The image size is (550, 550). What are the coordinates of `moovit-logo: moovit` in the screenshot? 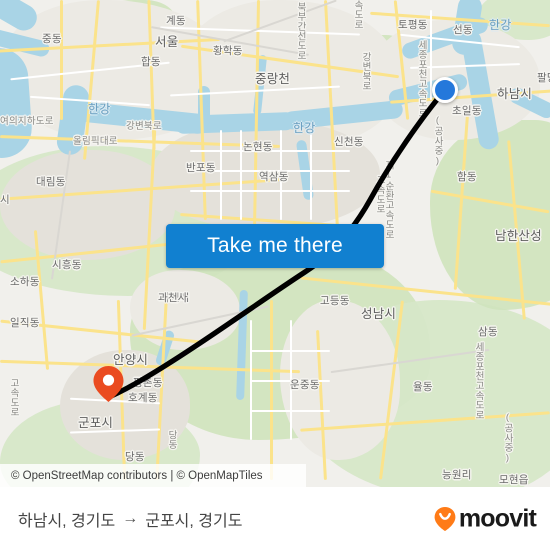 It's located at (485, 518).